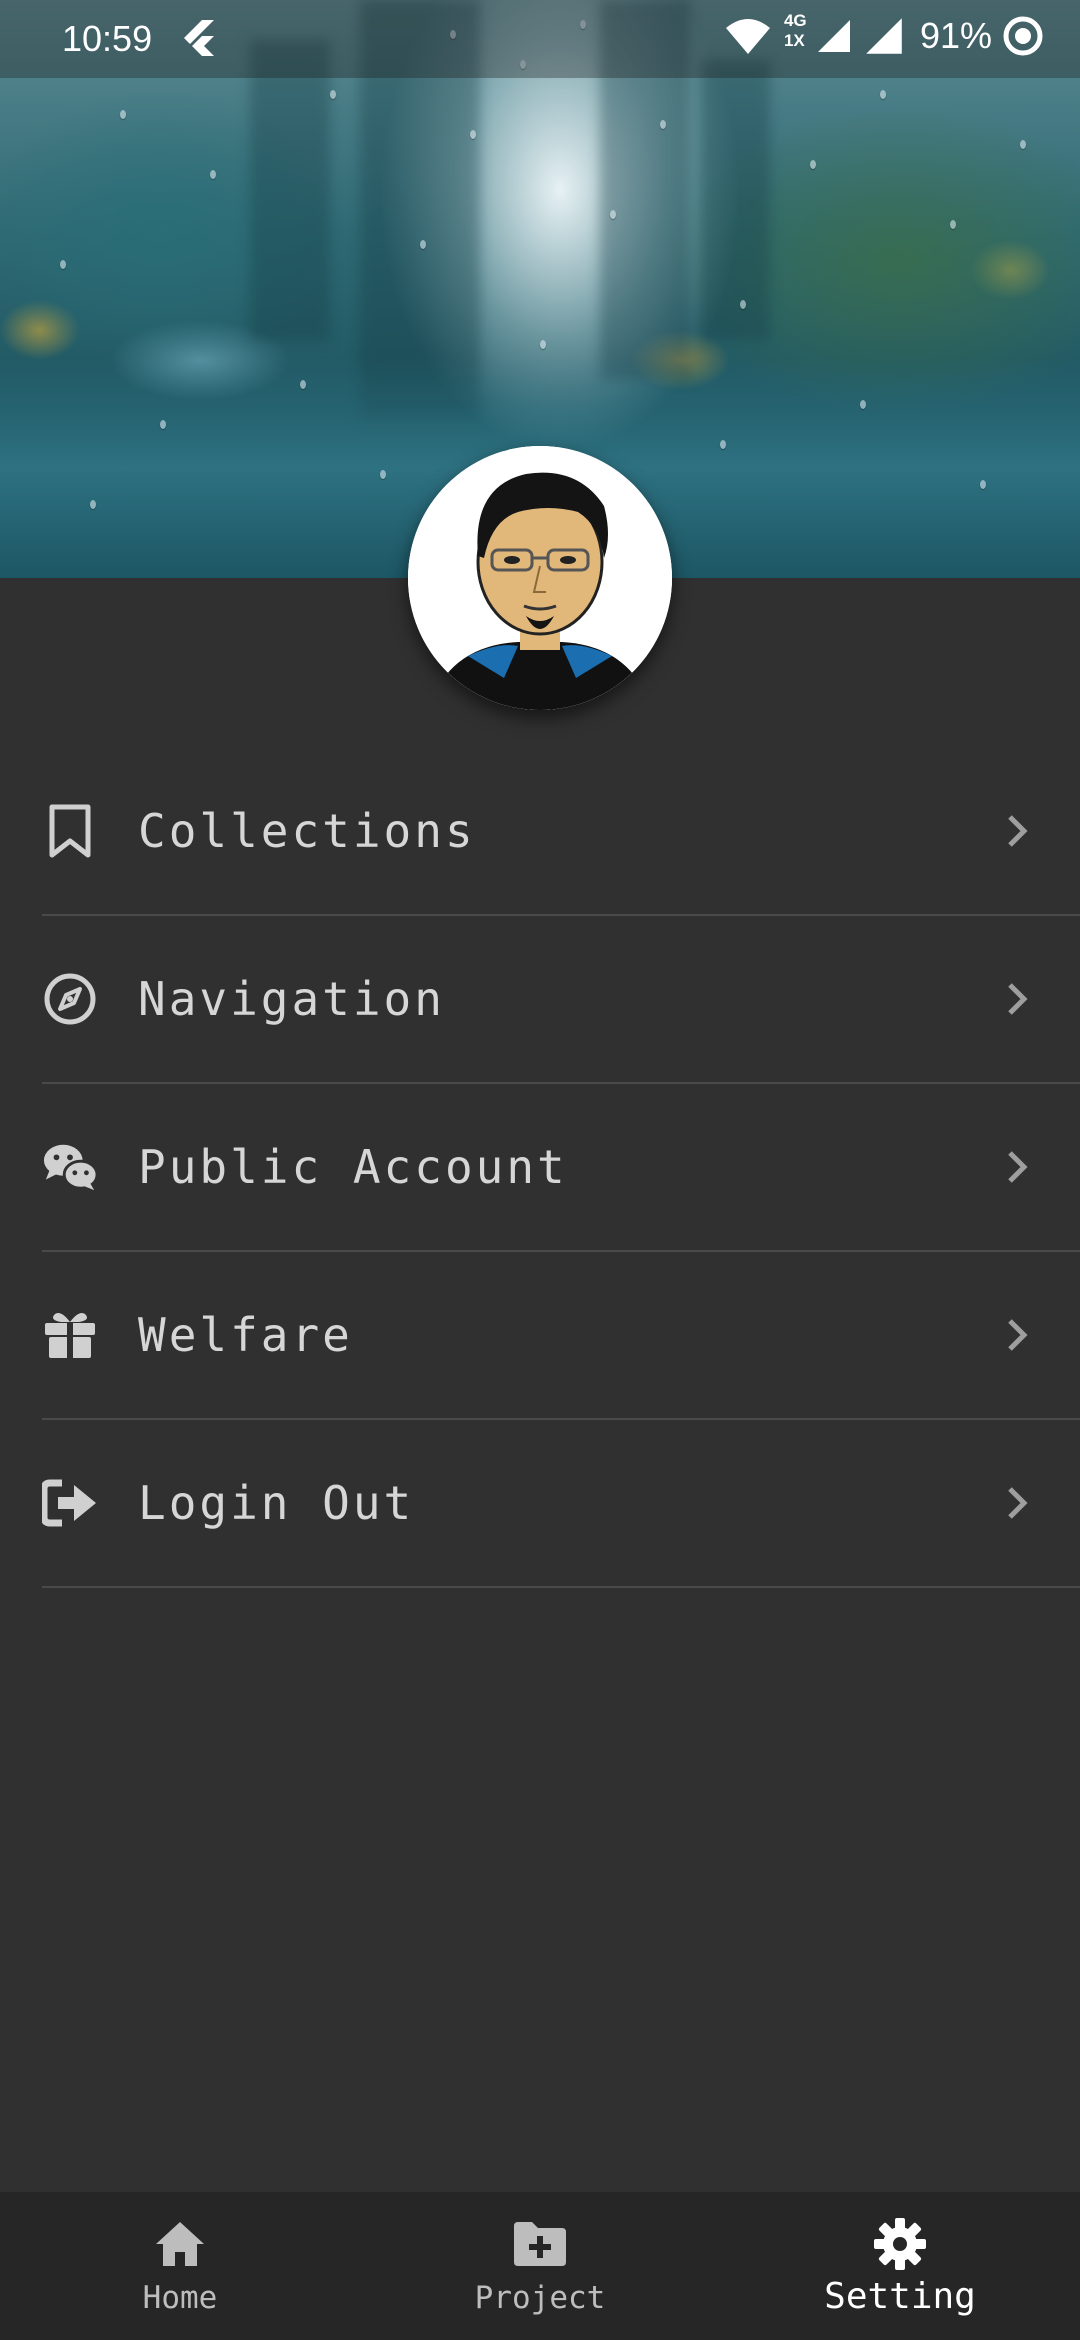  I want to click on signal-icon, so click(884, 36).